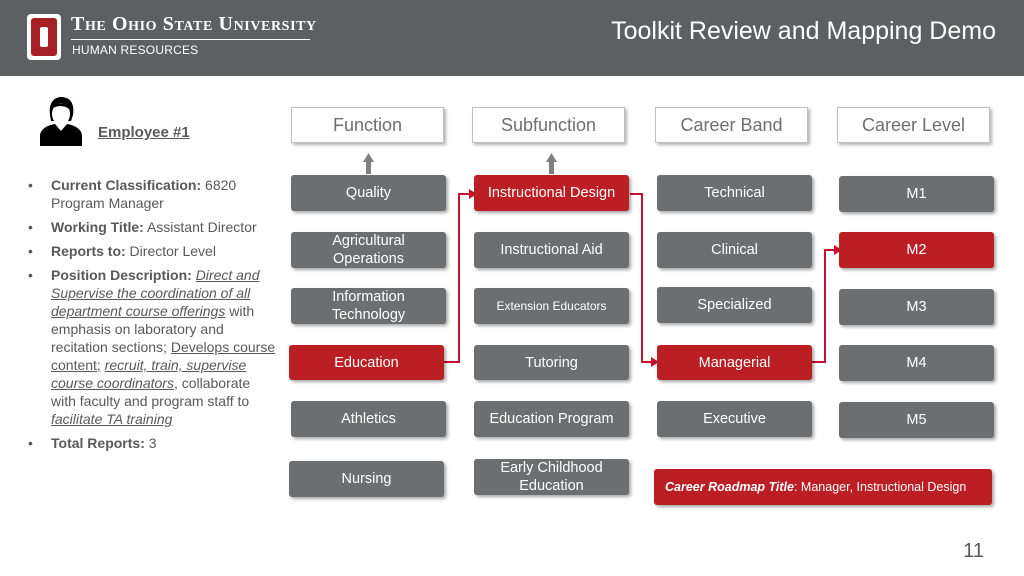 This screenshot has height=576, width=1024. I want to click on logo-divider, so click(190, 39).